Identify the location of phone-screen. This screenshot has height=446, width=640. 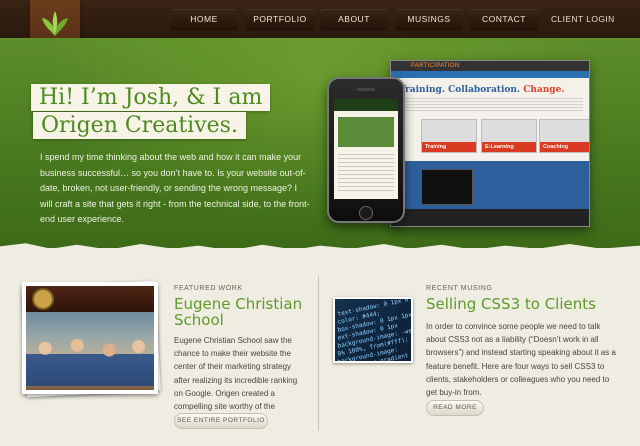
(366, 149).